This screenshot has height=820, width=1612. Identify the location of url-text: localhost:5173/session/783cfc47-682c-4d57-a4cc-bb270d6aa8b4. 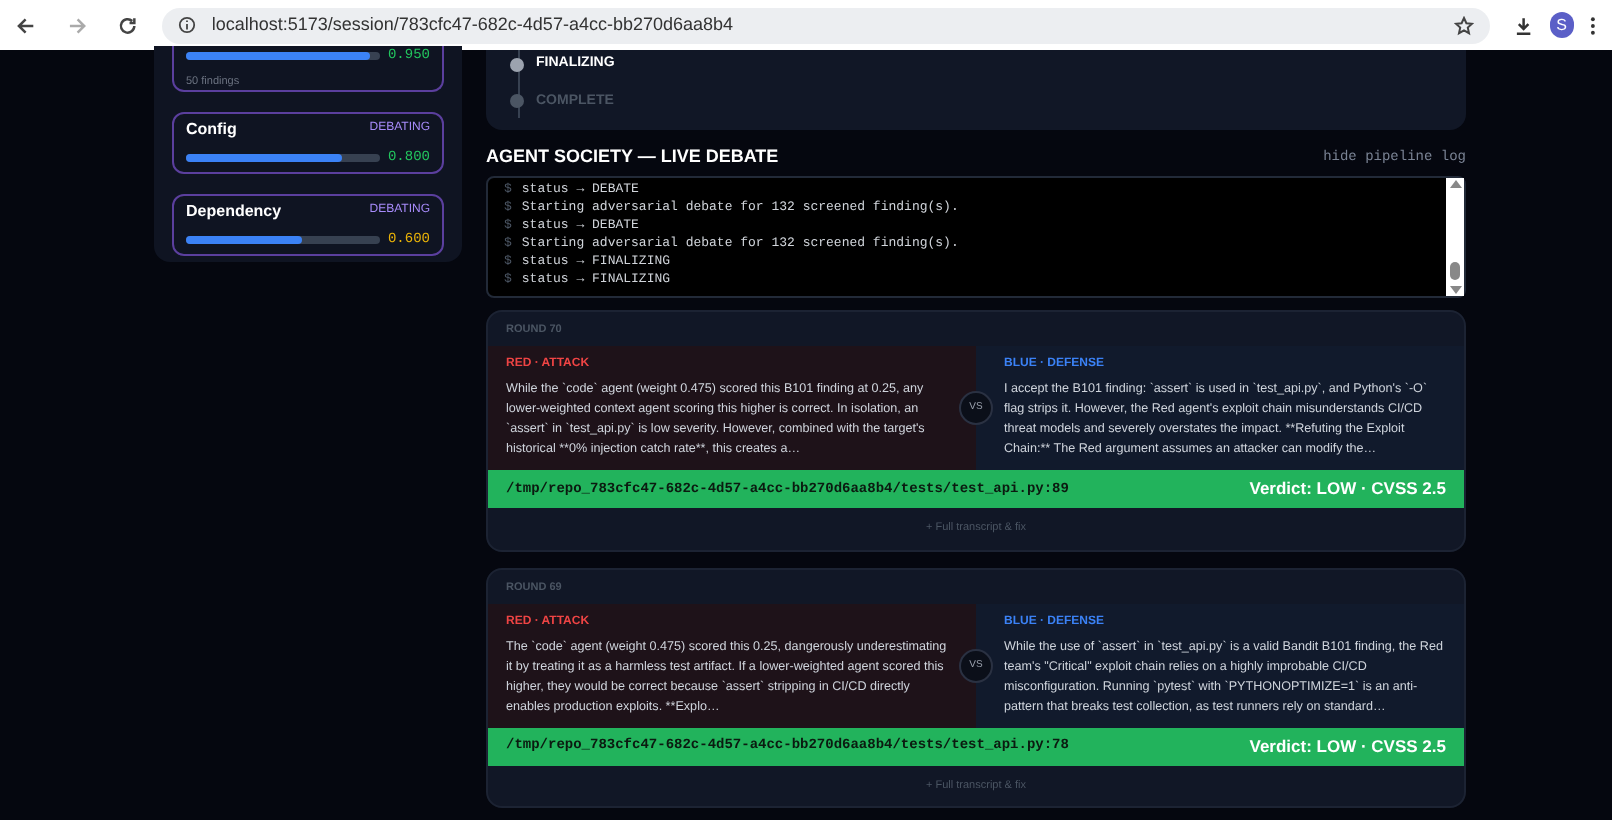
(473, 24).